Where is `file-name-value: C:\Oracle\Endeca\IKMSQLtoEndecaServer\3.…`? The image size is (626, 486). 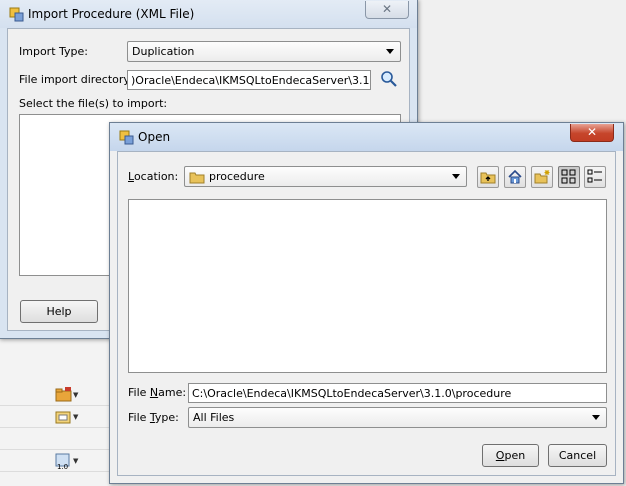
file-name-value: C:\Oracle\Endeca\IKMSQLtoEndecaServer\3.… is located at coordinates (352, 393).